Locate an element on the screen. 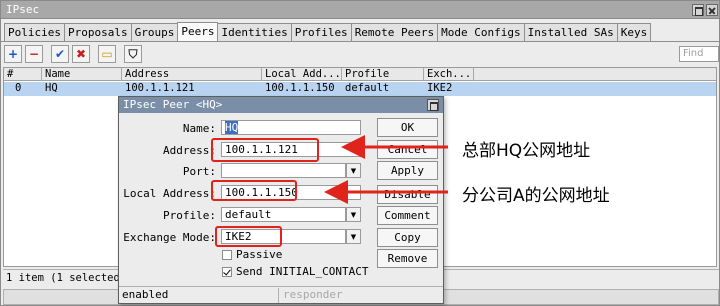  enable-icon: ✔ is located at coordinates (60, 54).